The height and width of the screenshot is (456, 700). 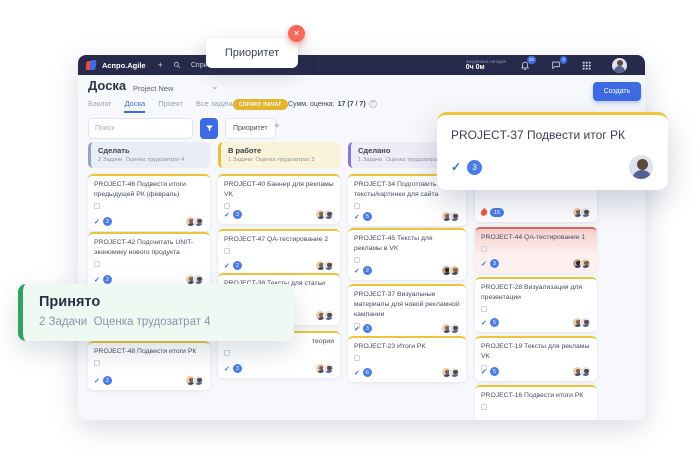 What do you see at coordinates (536, 250) in the screenshot?
I see `task-card-highlighted: PROJECT-44 QA-тестирование 1 ✓ 3` at bounding box center [536, 250].